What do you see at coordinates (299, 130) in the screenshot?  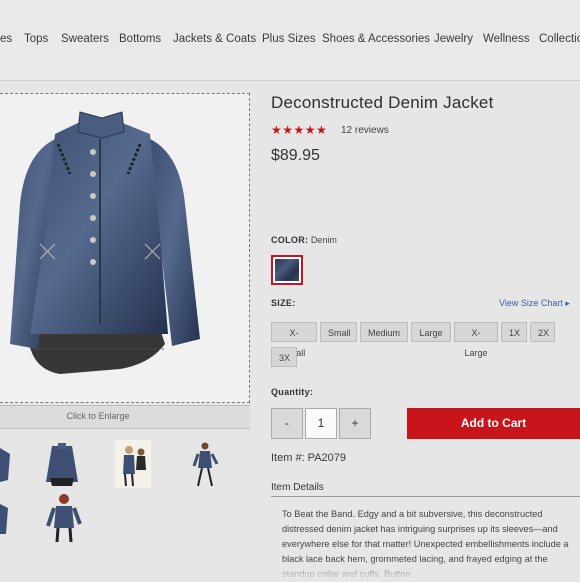 I see `rating-stars-icon: ★★★★★` at bounding box center [299, 130].